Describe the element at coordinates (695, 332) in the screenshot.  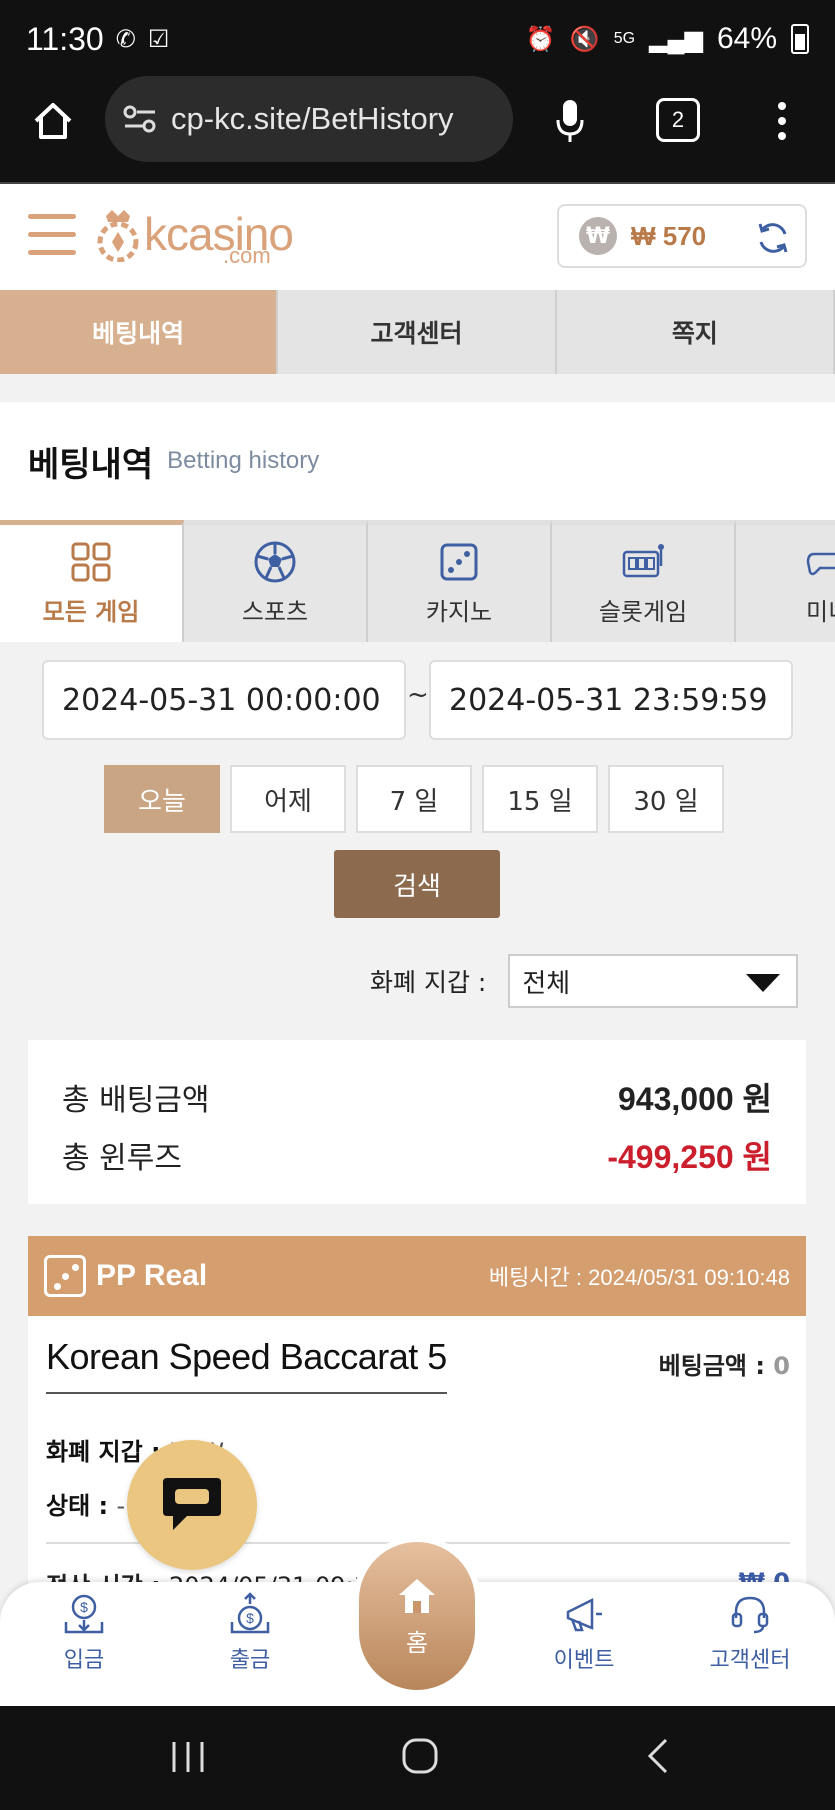
I see `tab-messages: 쪽지` at that location.